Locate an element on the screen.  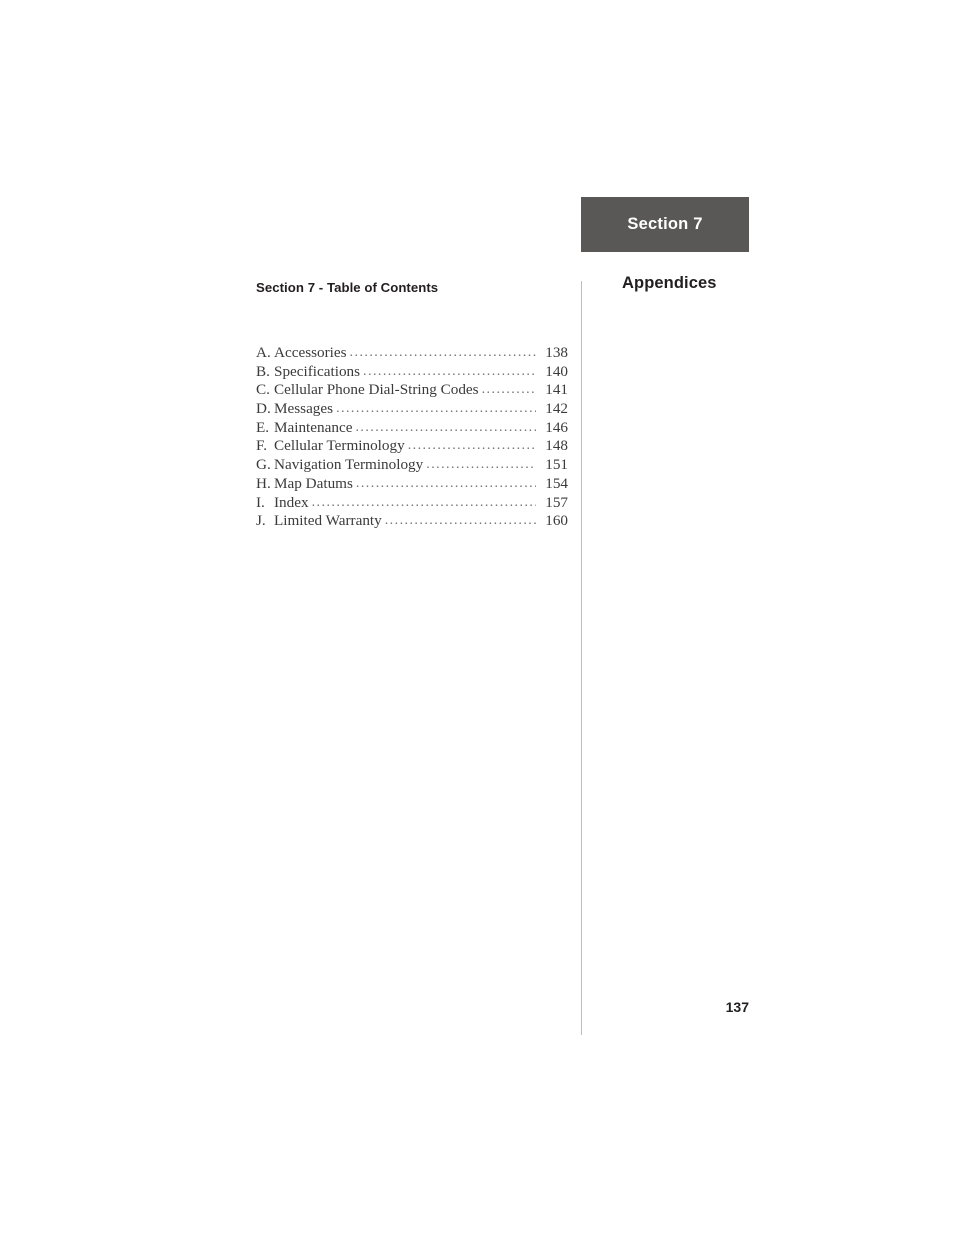
toc-heading: Section 7 - Table of Contents is located at coordinates (347, 287).